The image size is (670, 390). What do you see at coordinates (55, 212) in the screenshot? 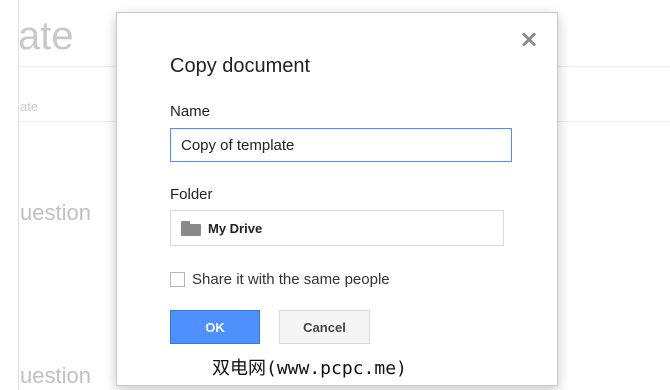
I see `background-question-1: uestion` at bounding box center [55, 212].